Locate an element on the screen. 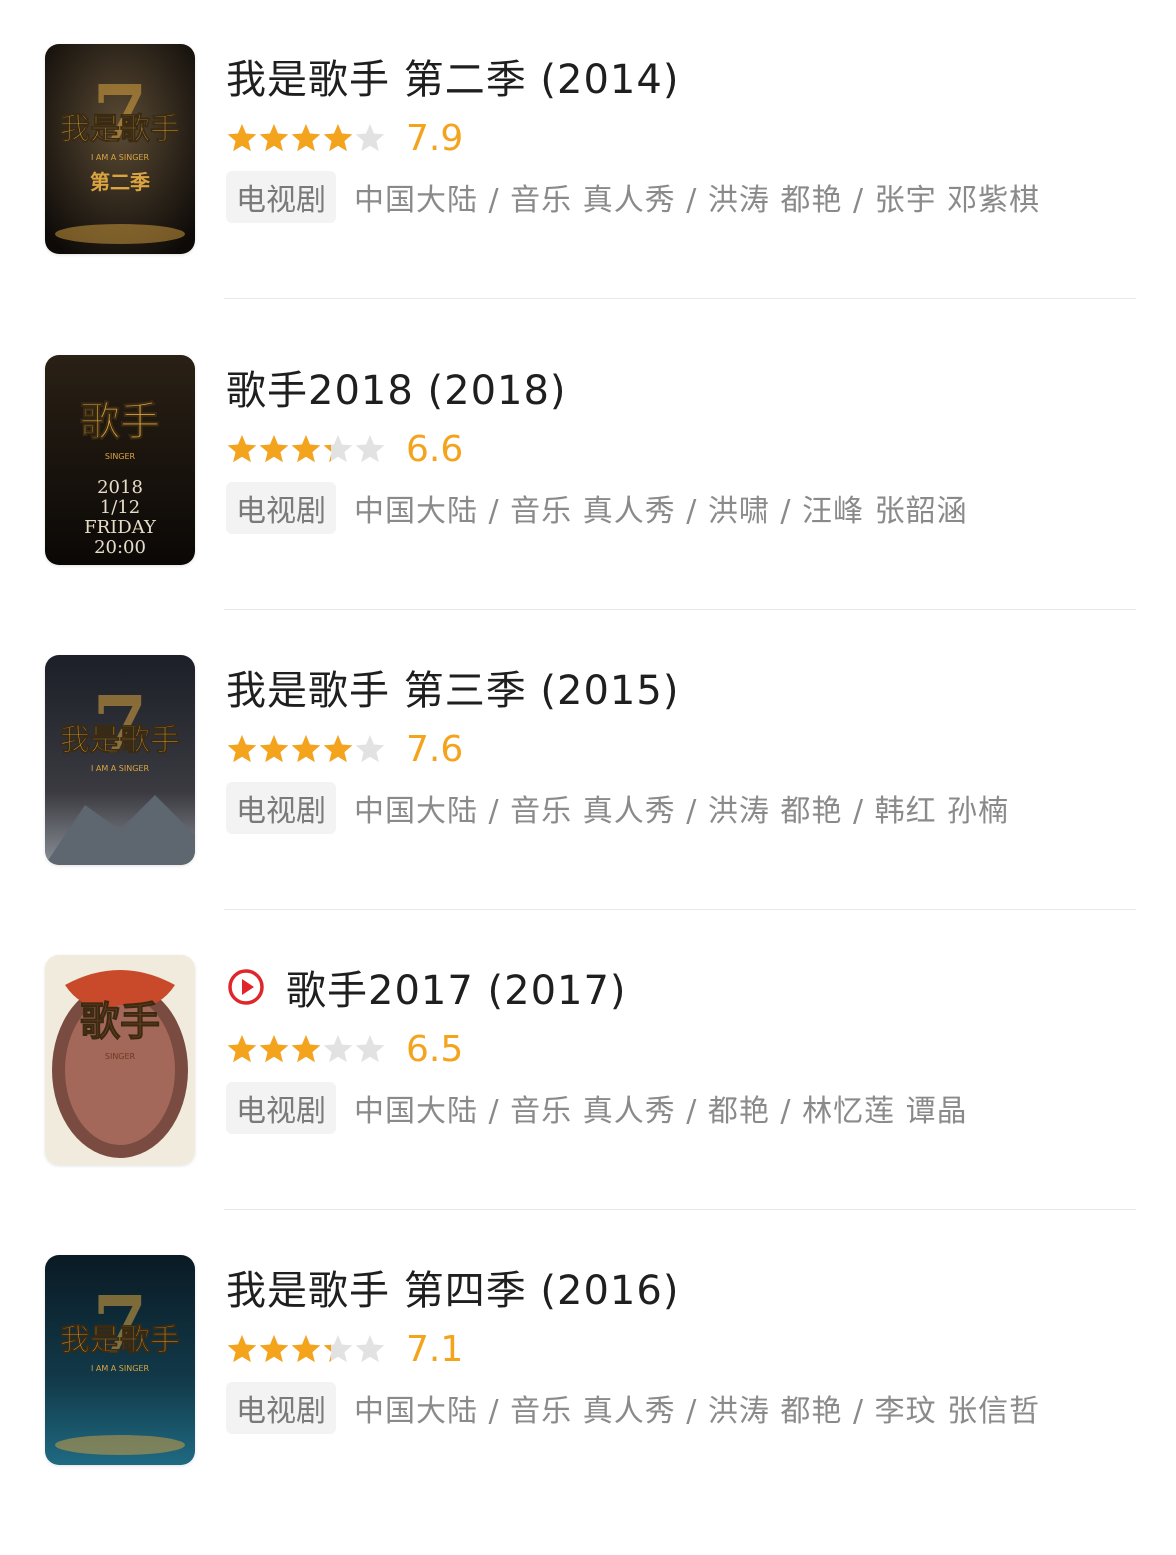  meta-row: 电视剧 中国大陆 / 音乐 真人秀 / 洪涛 都艳 / 张宇 邓紫棋 is located at coordinates (633, 197).